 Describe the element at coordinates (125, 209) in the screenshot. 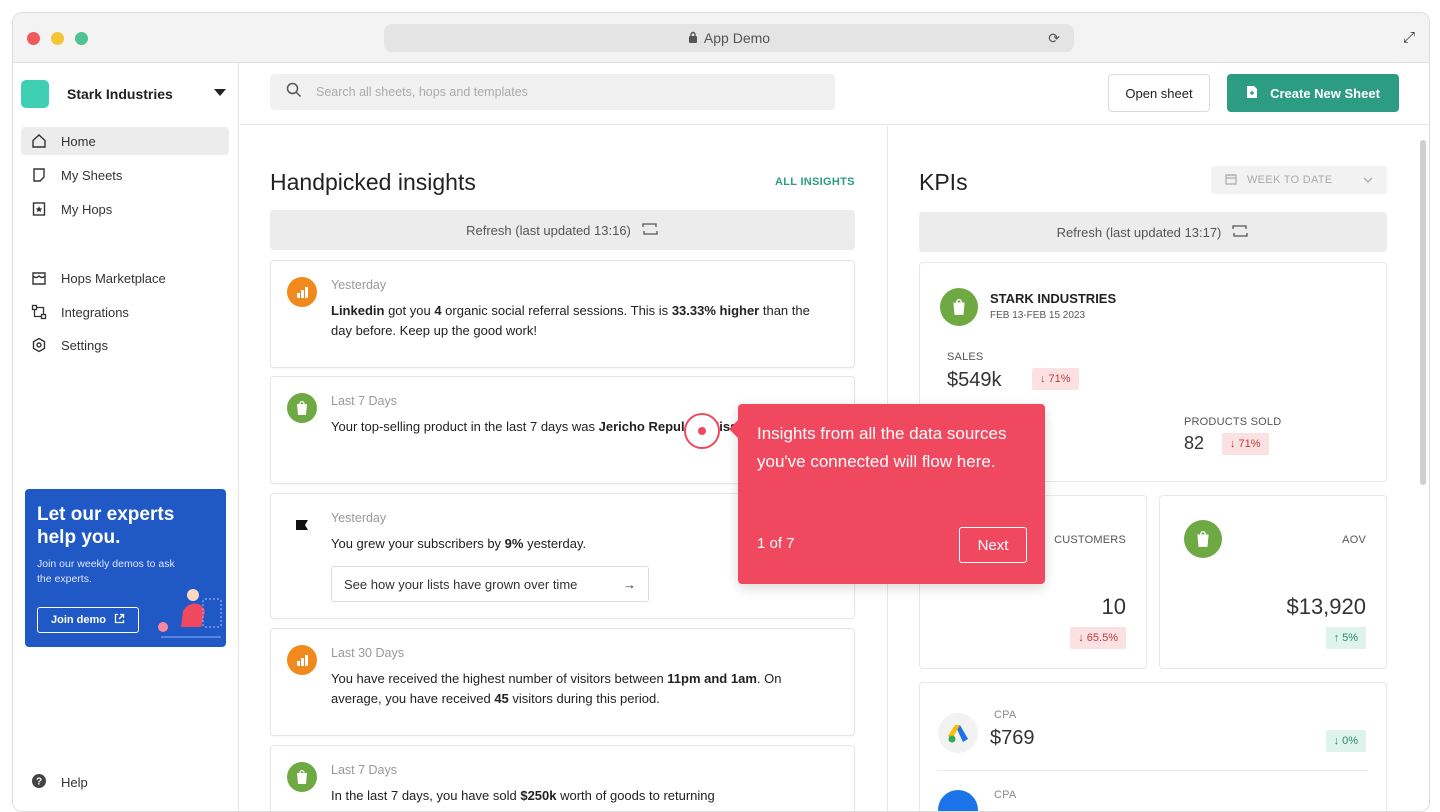

I see `sidebar-item-my-hops: My Hops` at that location.